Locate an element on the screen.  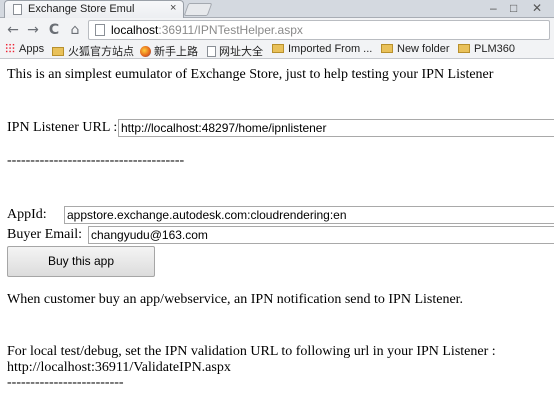
reload-icon: C is located at coordinates (54, 30).